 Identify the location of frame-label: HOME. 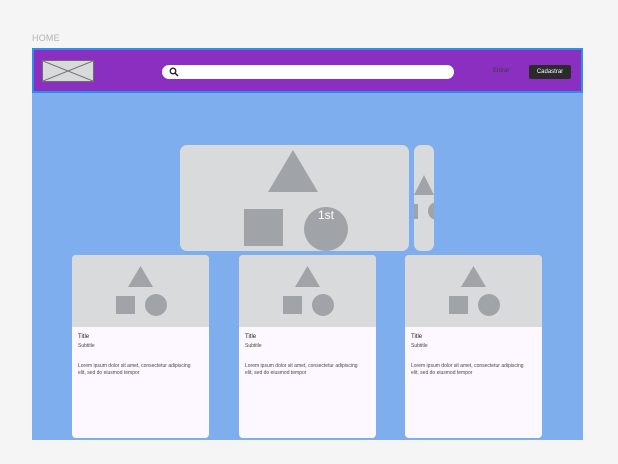
(46, 38).